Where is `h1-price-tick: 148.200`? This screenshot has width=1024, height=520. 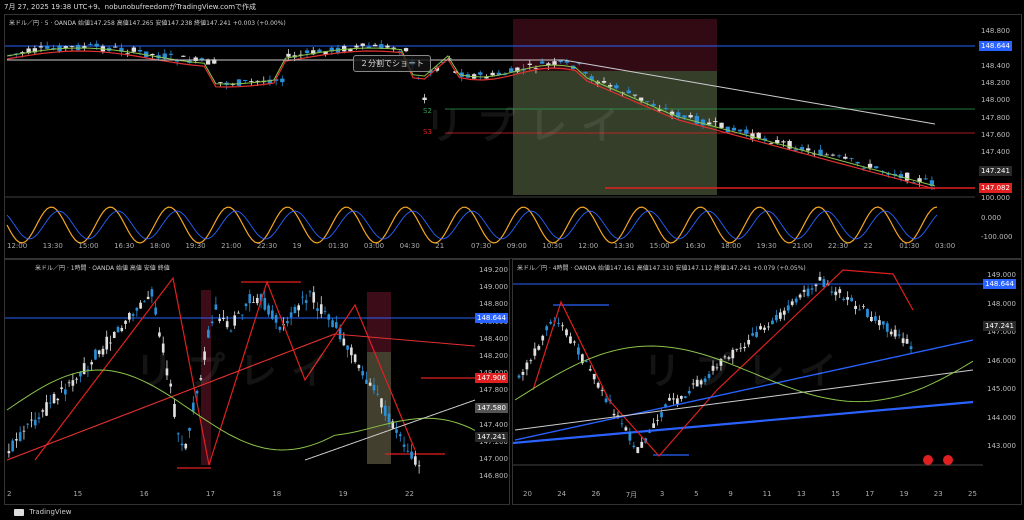 h1-price-tick: 148.200 is located at coordinates (493, 355).